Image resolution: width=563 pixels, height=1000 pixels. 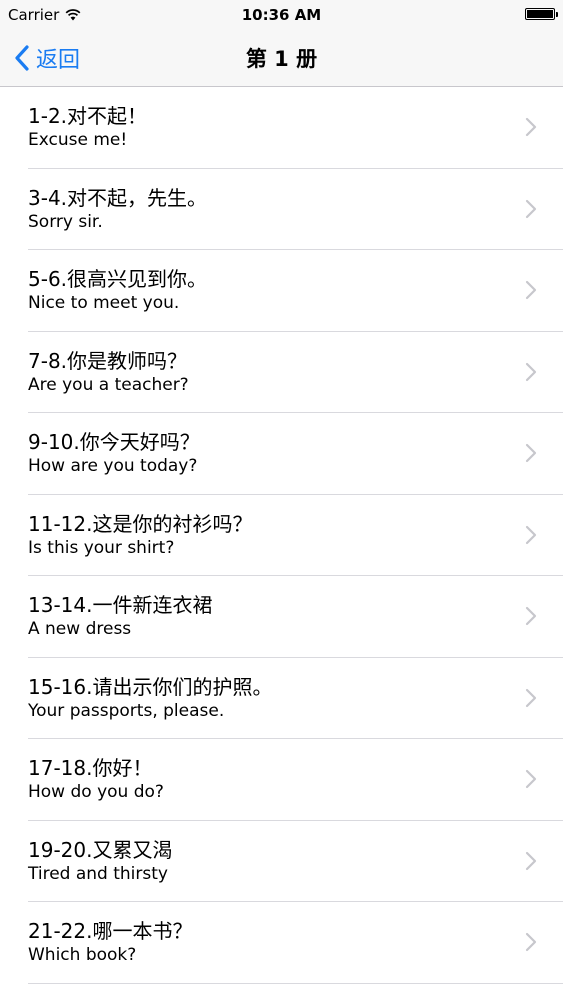 I want to click on lesson-title: 13-14.一件新连衣裙, so click(x=120, y=605).